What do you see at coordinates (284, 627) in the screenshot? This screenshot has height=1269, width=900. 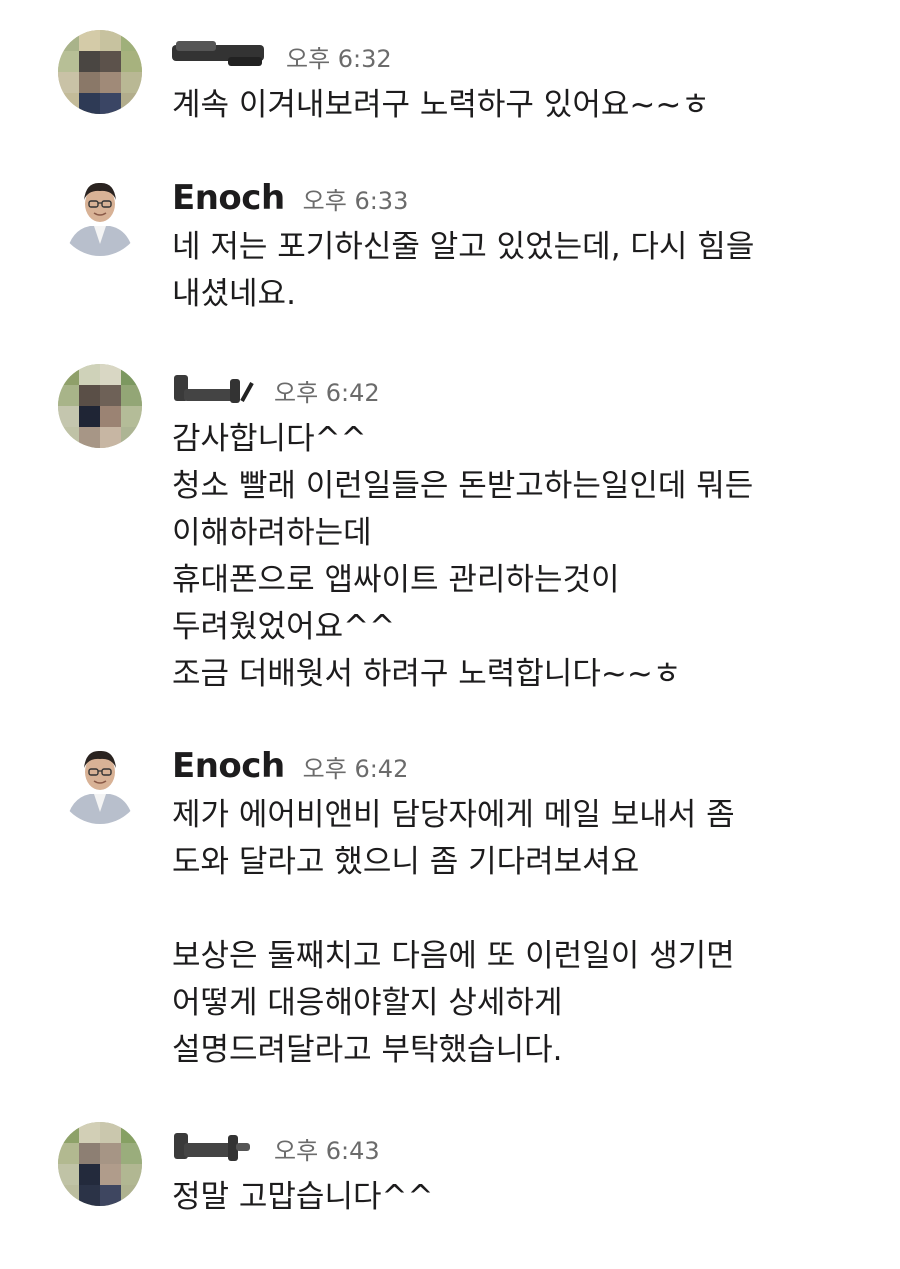 I see `message-line: 두려웠었어요^^` at bounding box center [284, 627].